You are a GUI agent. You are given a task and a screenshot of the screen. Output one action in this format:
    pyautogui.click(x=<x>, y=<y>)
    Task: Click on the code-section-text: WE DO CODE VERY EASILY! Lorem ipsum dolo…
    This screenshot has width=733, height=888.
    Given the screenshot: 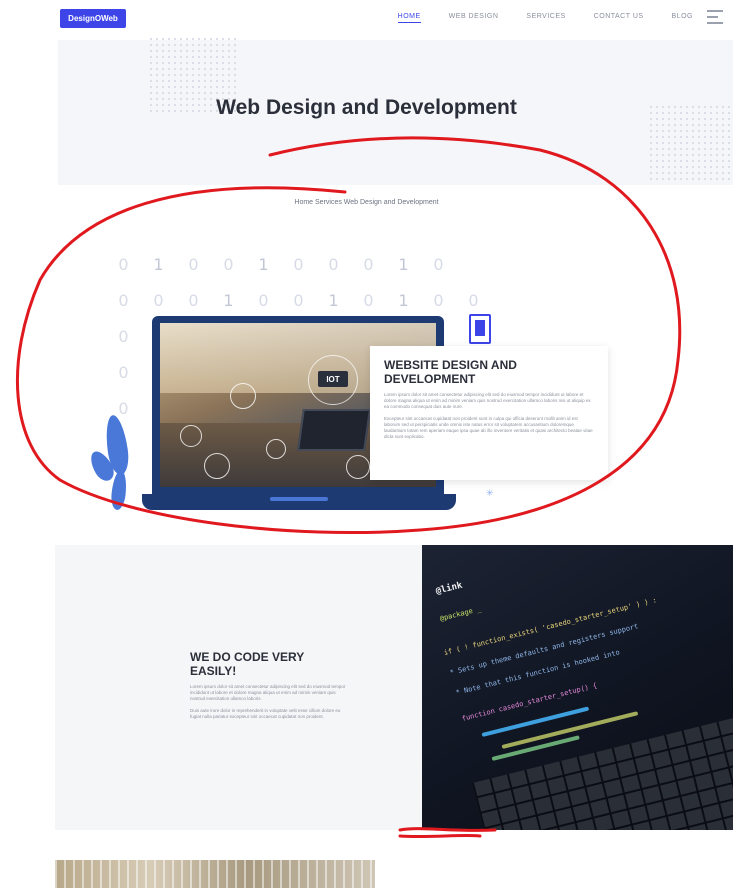 What is the action you would take?
    pyautogui.click(x=270, y=685)
    